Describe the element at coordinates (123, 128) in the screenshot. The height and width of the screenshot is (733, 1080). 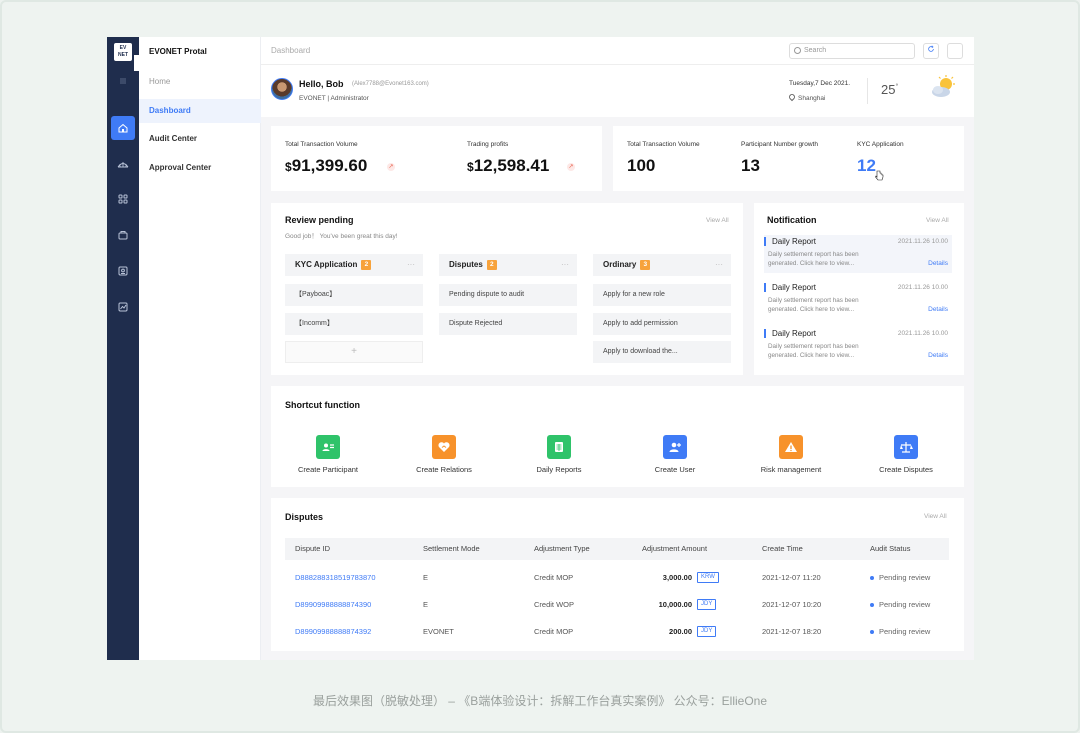
I see `home-icon` at that location.